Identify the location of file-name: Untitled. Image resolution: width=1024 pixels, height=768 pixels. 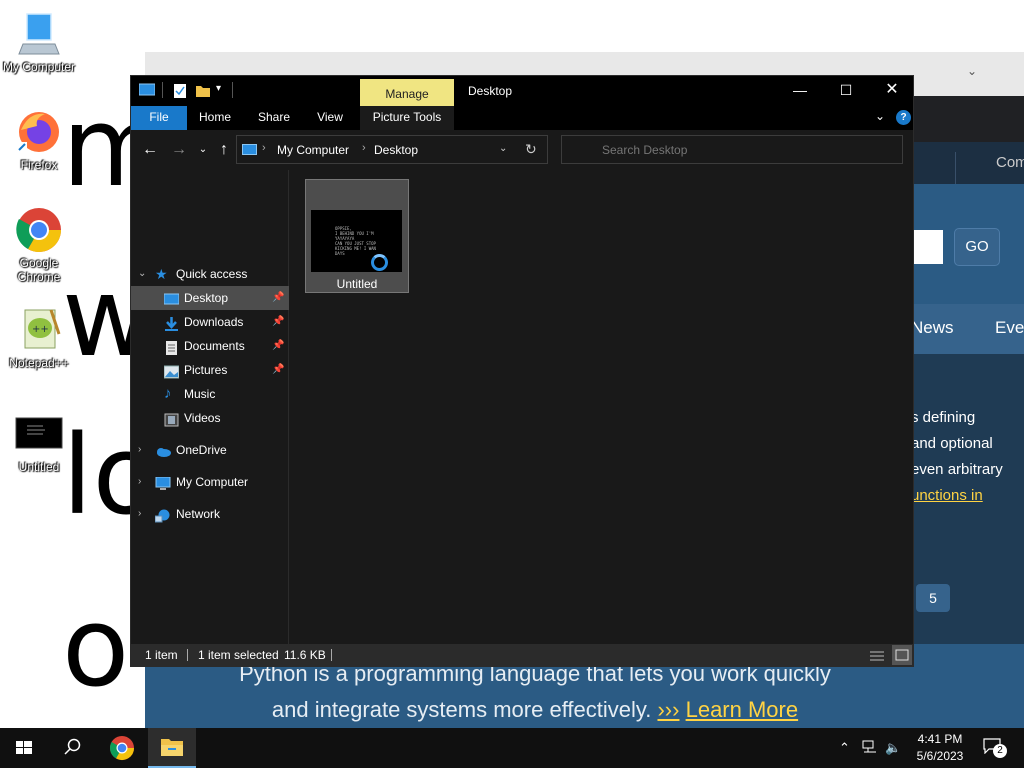
(357, 284).